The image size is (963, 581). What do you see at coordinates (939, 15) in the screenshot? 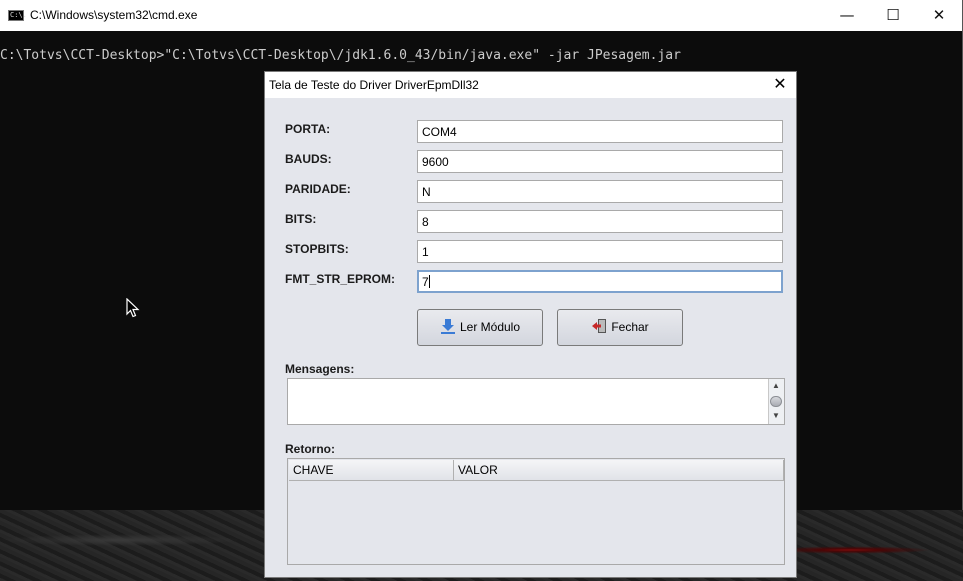
I see `close-button: ✕` at bounding box center [939, 15].